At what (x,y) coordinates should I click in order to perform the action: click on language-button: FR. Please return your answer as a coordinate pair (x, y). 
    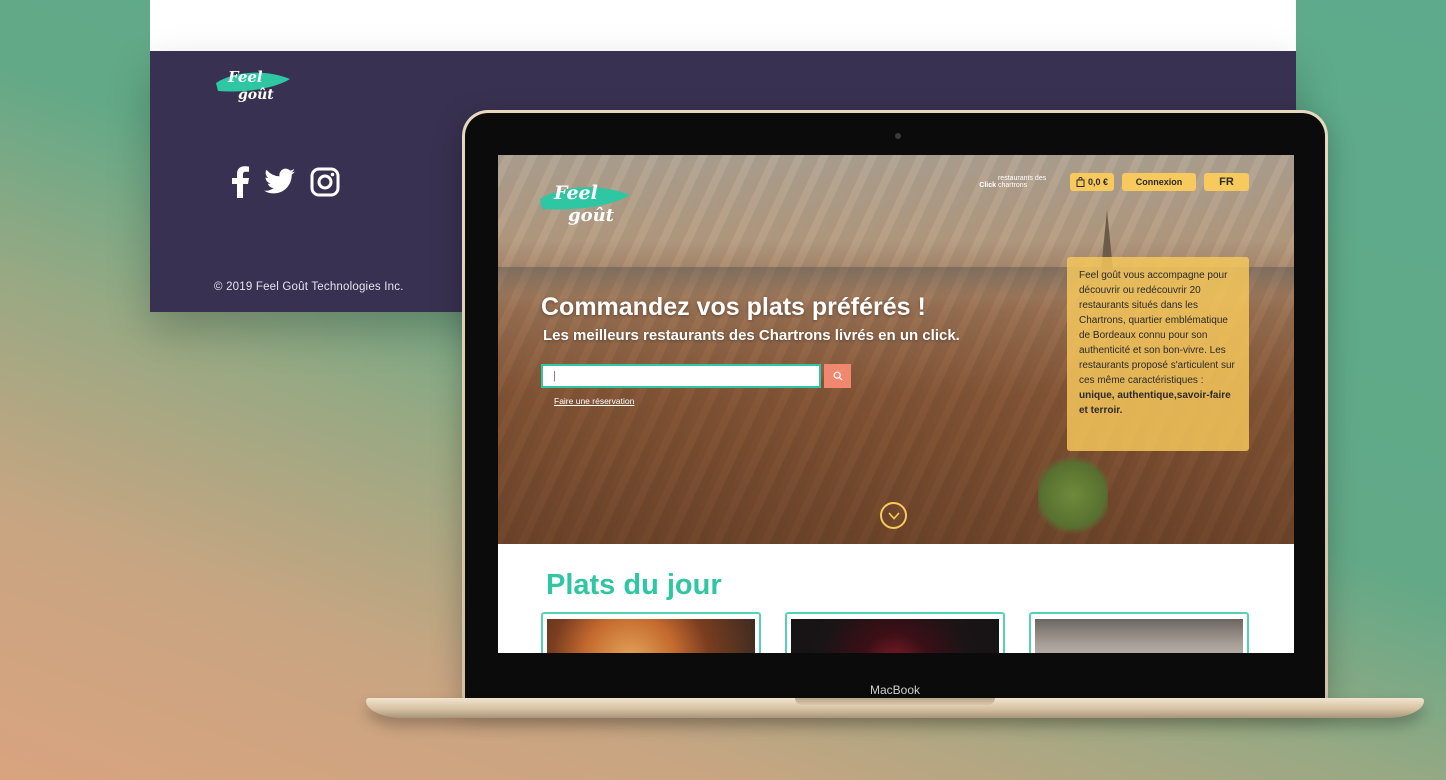
    Looking at the image, I should click on (1226, 182).